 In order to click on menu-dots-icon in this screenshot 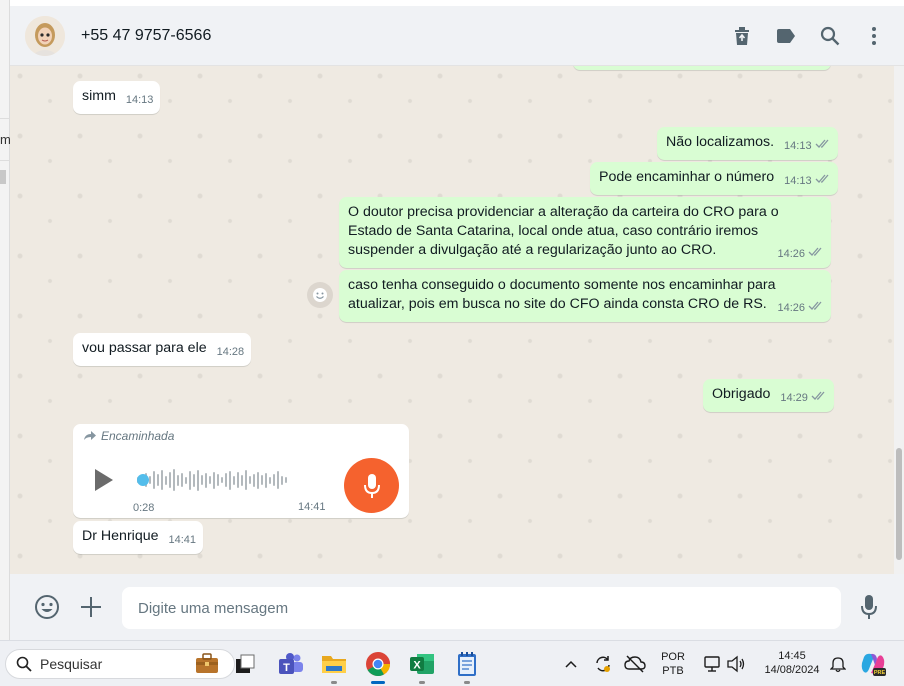, I will do `click(874, 36)`.